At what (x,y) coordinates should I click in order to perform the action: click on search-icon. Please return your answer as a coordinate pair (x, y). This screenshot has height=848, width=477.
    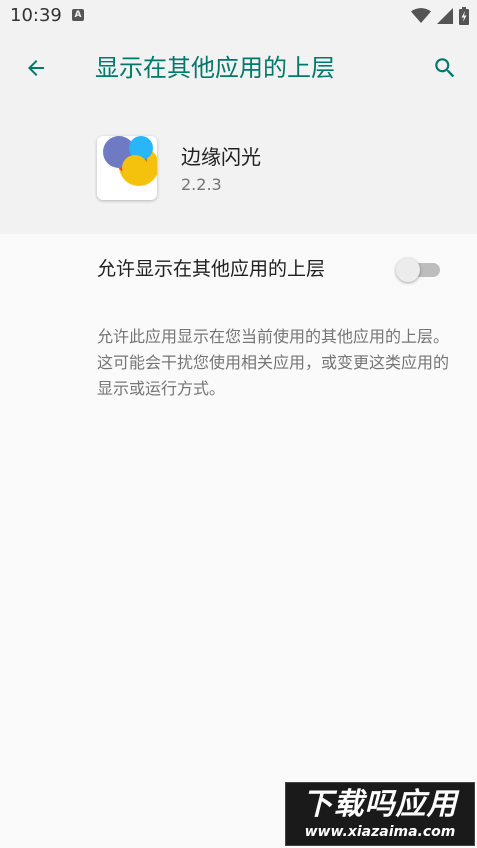
    Looking at the image, I should click on (445, 68).